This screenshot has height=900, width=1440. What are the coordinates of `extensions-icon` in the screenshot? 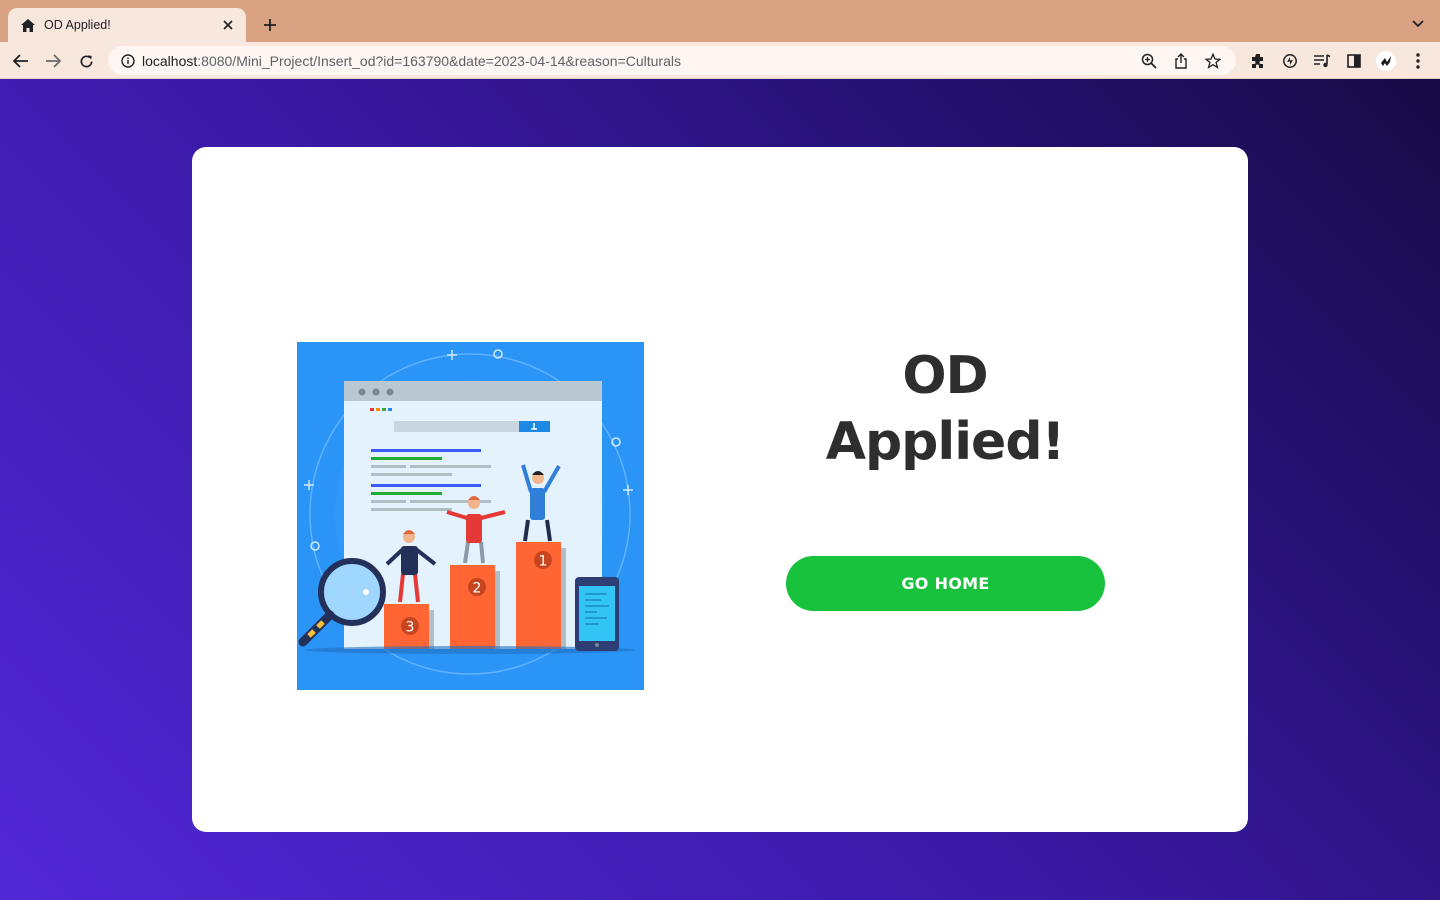 It's located at (1258, 61).